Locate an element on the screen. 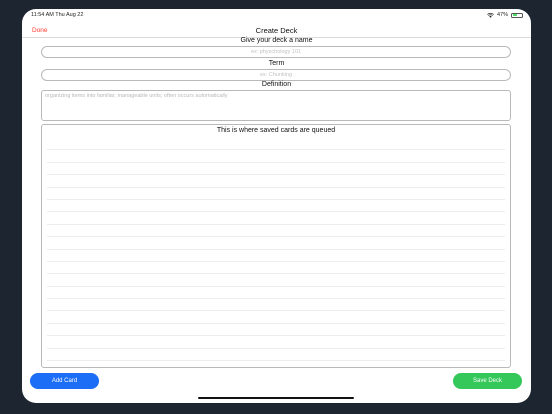  status-time: 11:54 AM Thu Aug 22 is located at coordinates (57, 15).